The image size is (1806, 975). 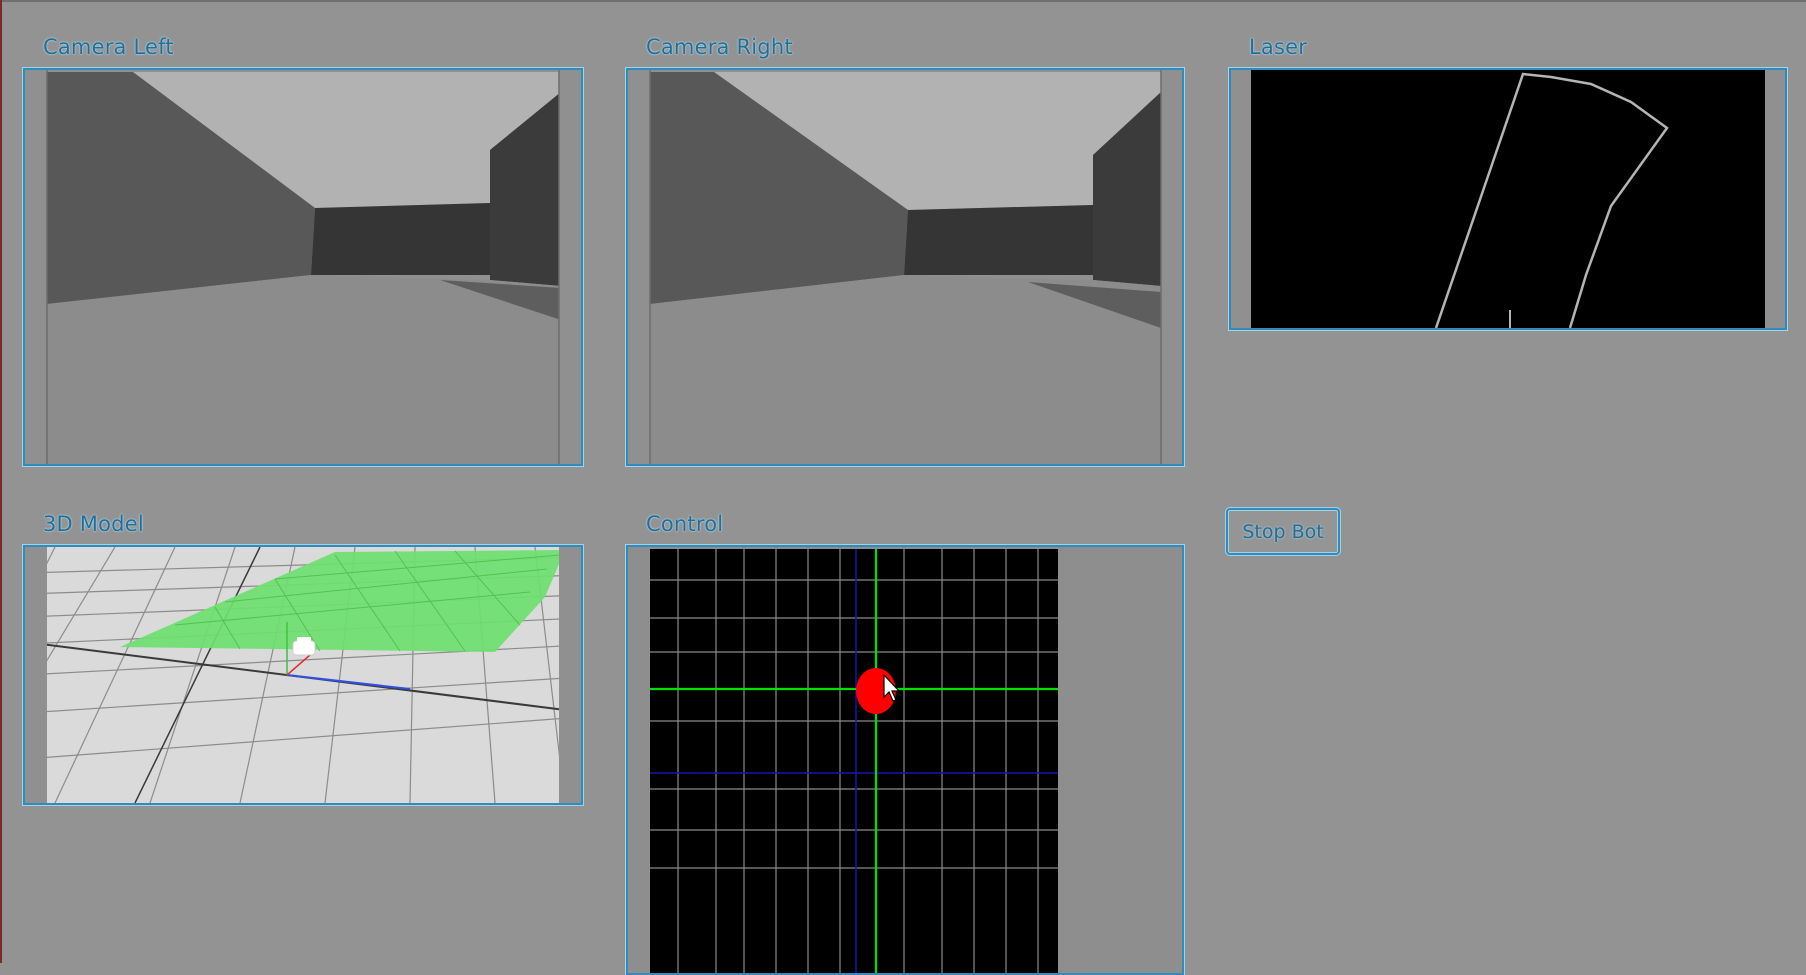 I want to click on joystick-pad, so click(x=905, y=760).